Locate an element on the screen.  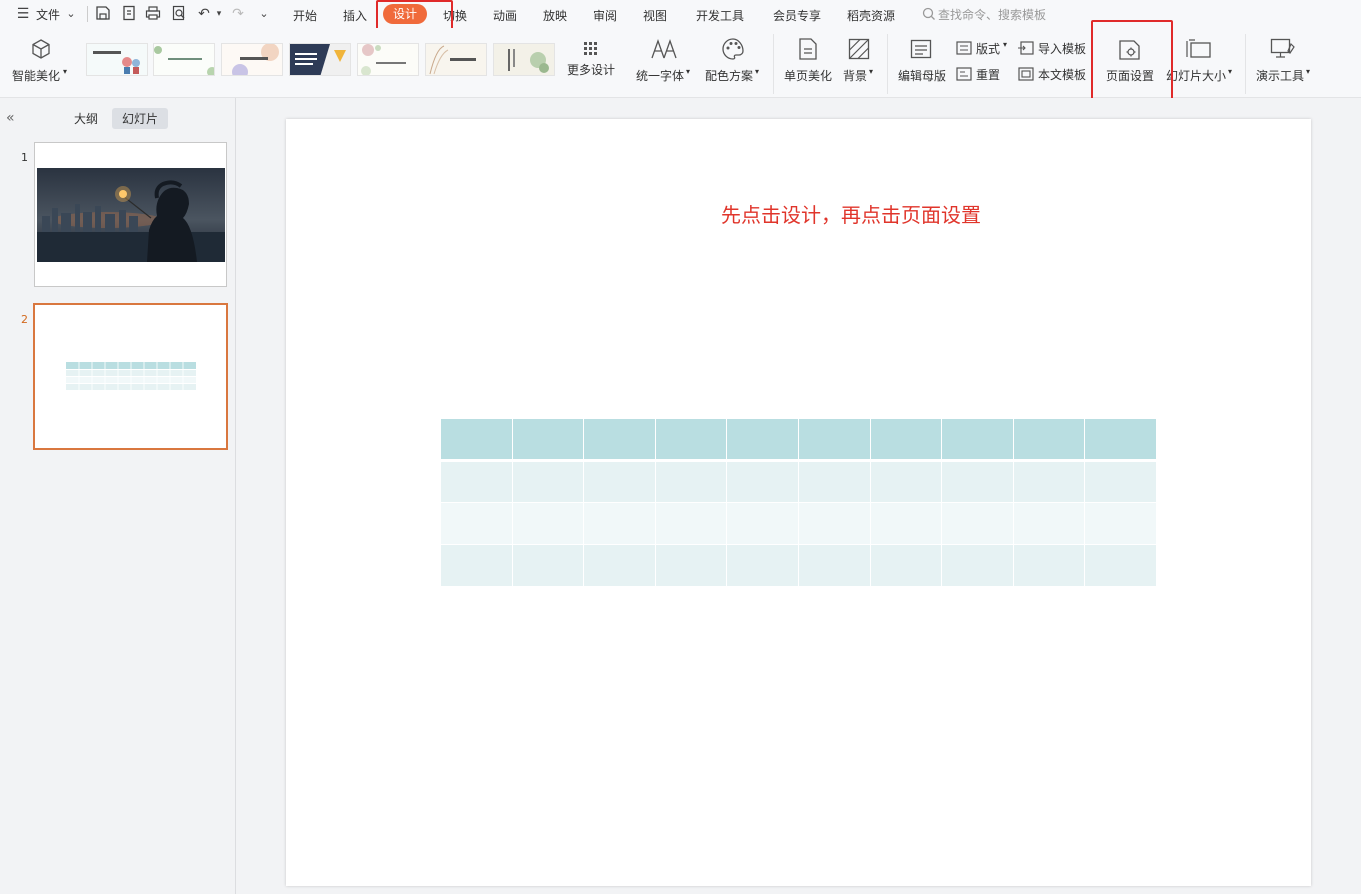
chevron-down-icon: ⌄ is located at coordinates (71, 14).